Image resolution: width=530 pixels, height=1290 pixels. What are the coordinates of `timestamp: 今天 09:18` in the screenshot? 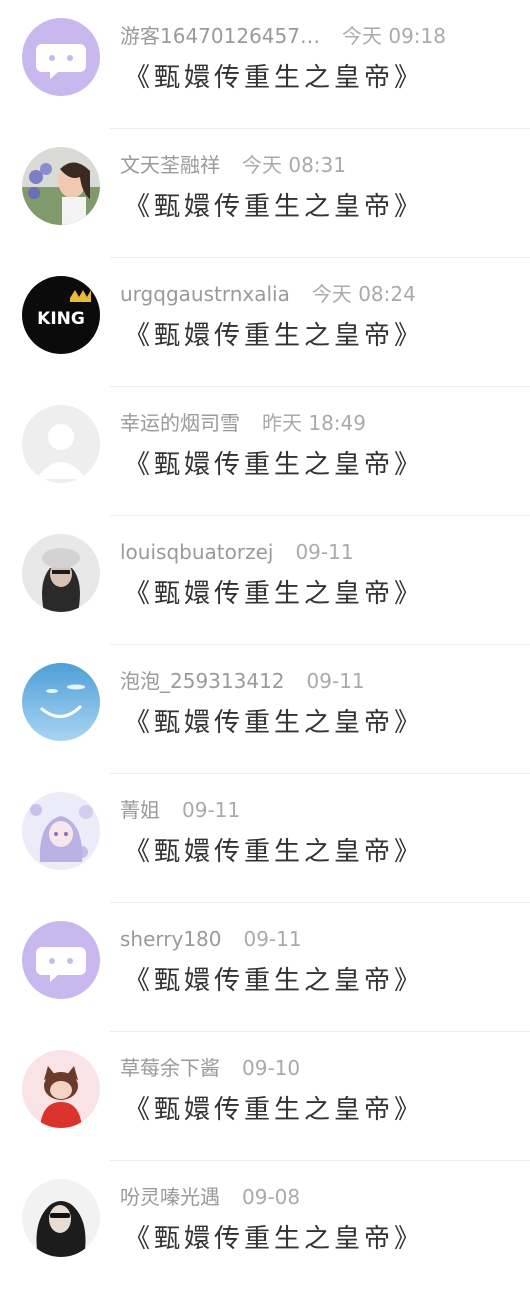 It's located at (393, 36).